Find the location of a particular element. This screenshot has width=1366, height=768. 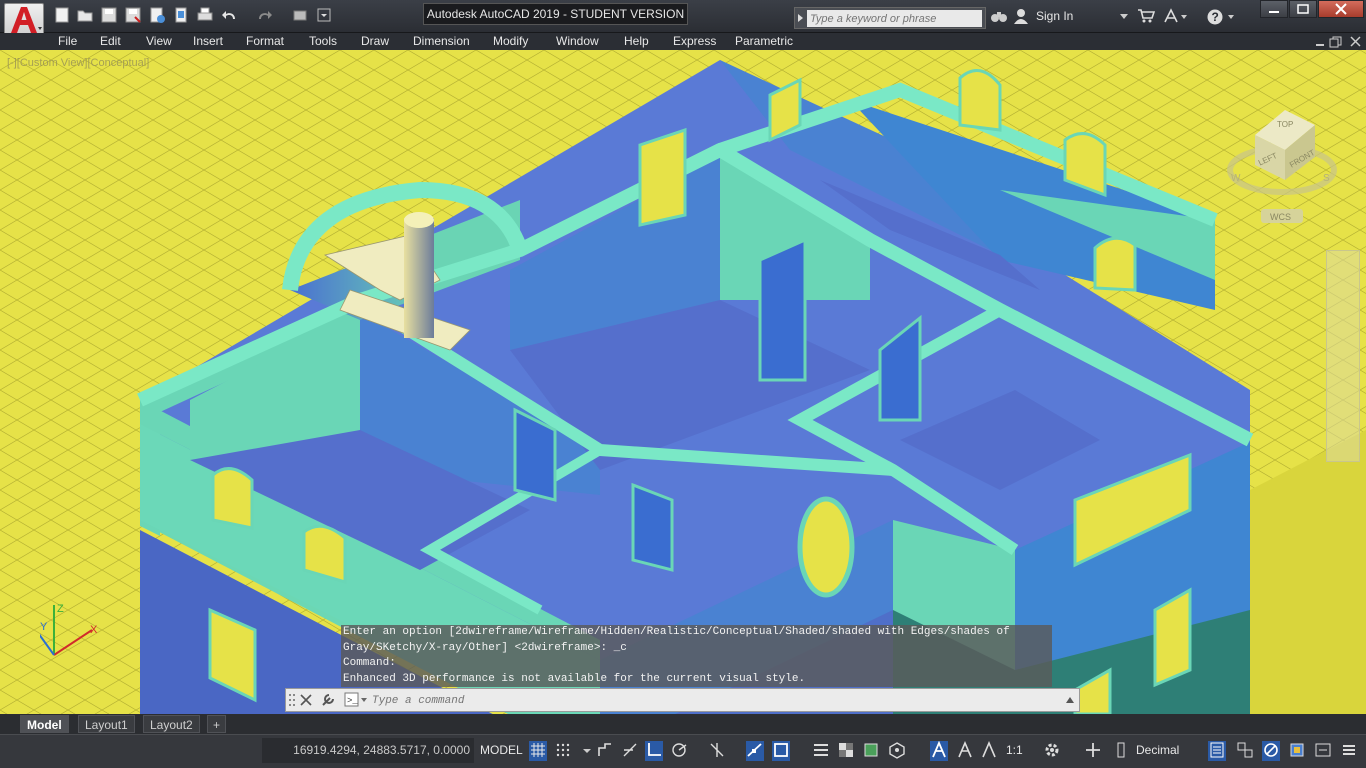

help-icon: ? is located at coordinates (1221, 17).